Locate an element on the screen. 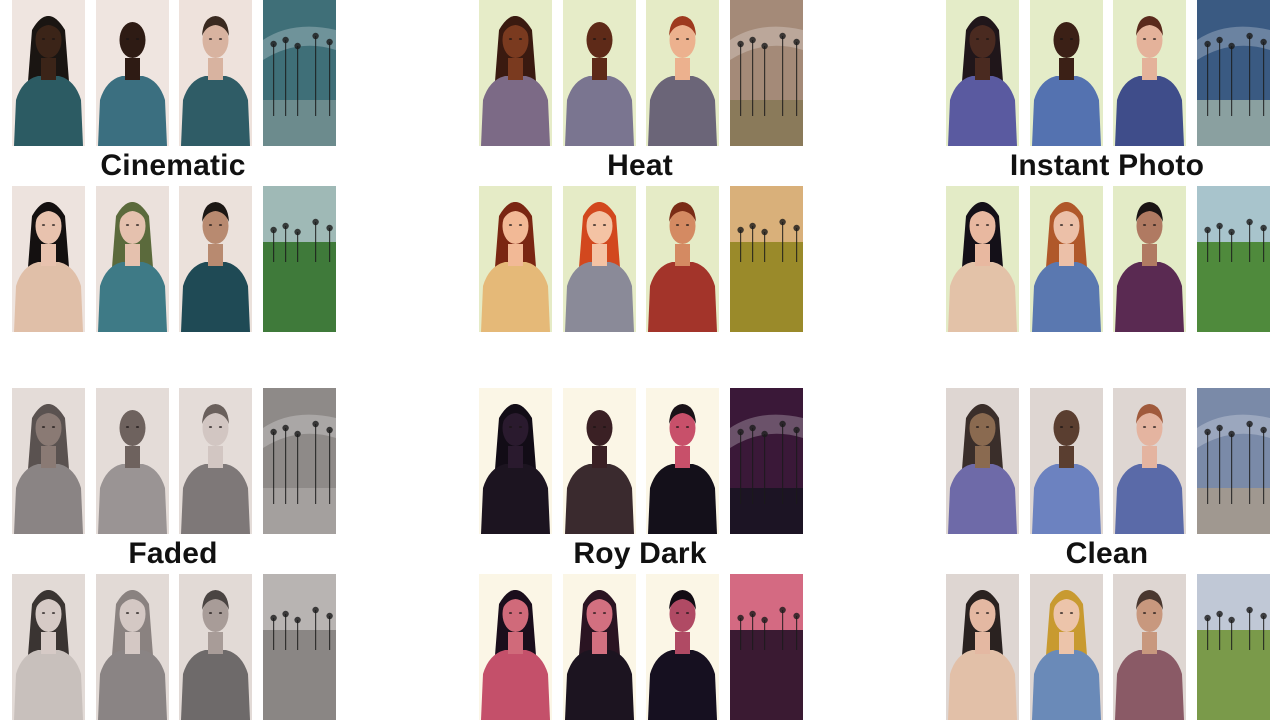 The height and width of the screenshot is (720, 1280). filter-label: Clean is located at coordinates (1107, 553).